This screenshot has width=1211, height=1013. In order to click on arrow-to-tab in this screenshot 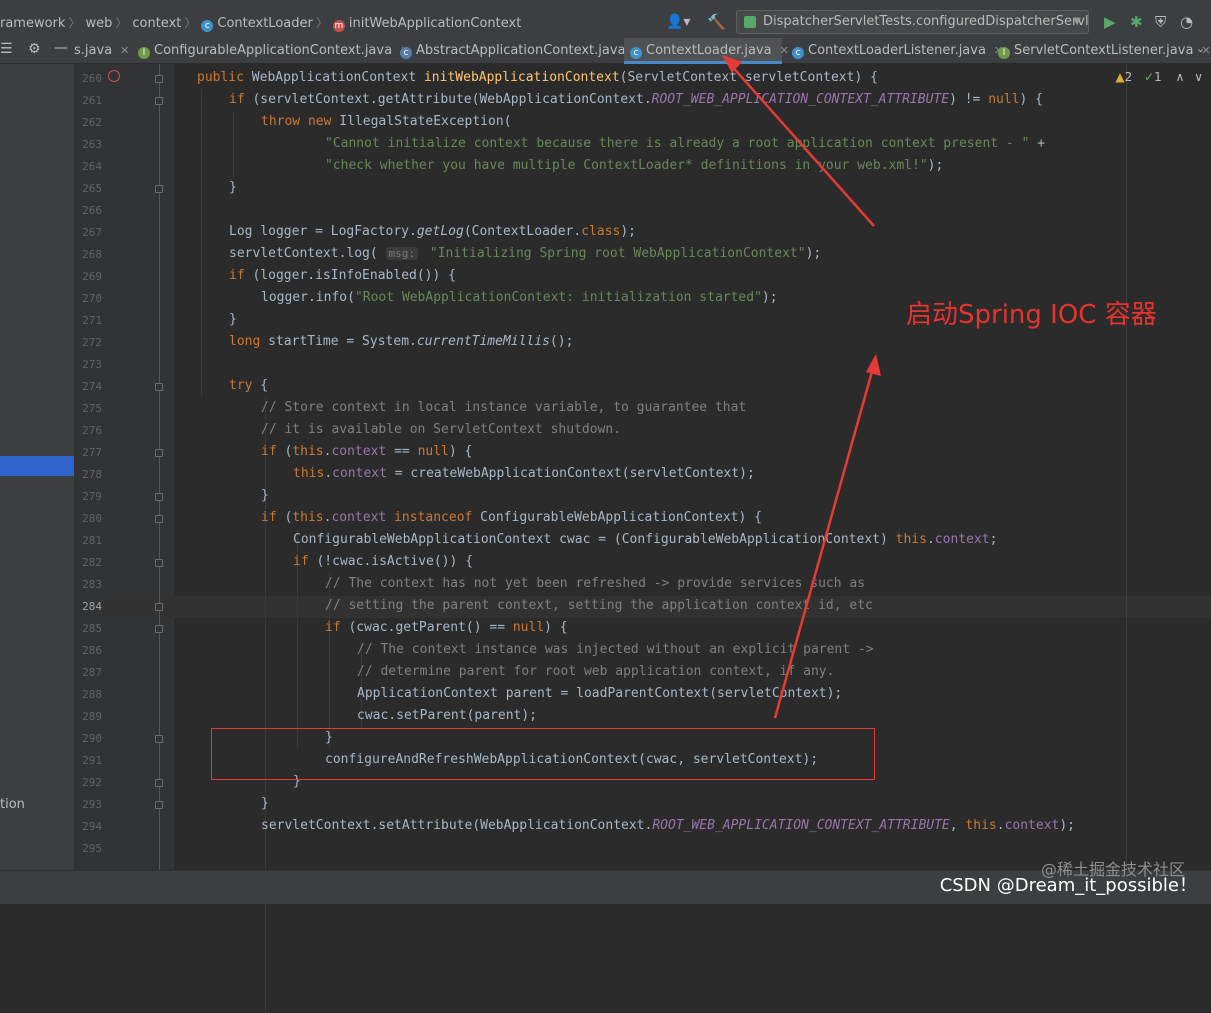, I will do `click(802, 145)`.